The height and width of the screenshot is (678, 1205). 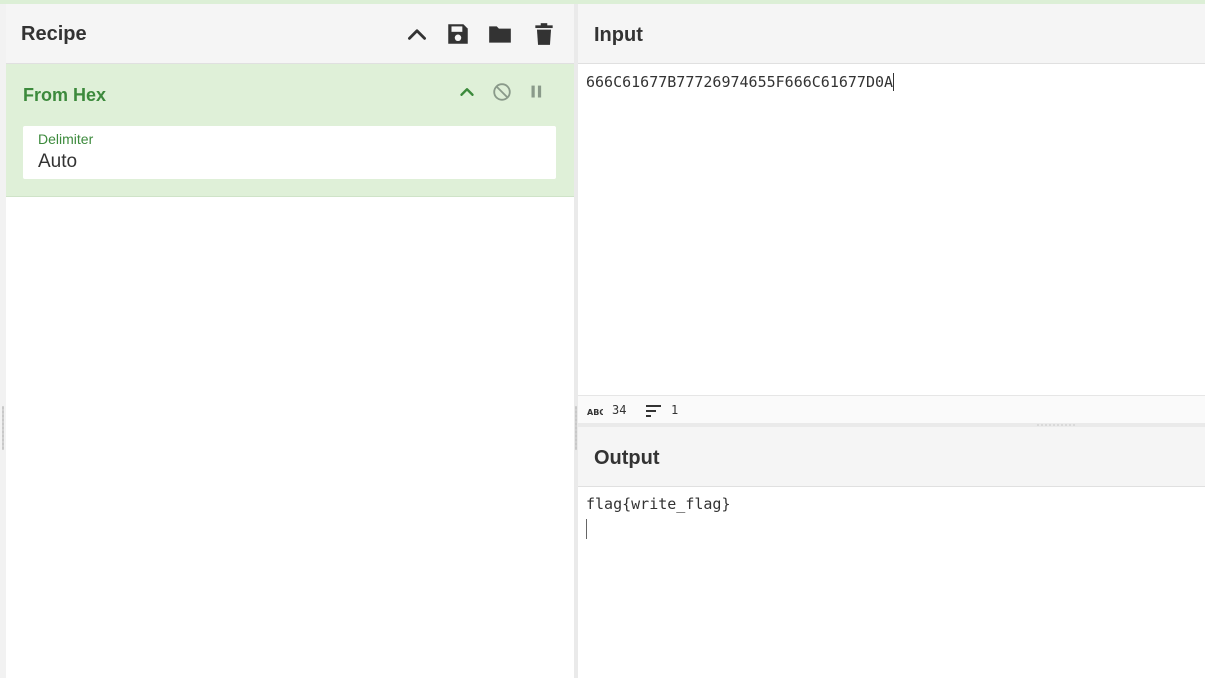 I want to click on pause-icon, so click(x=537, y=92).